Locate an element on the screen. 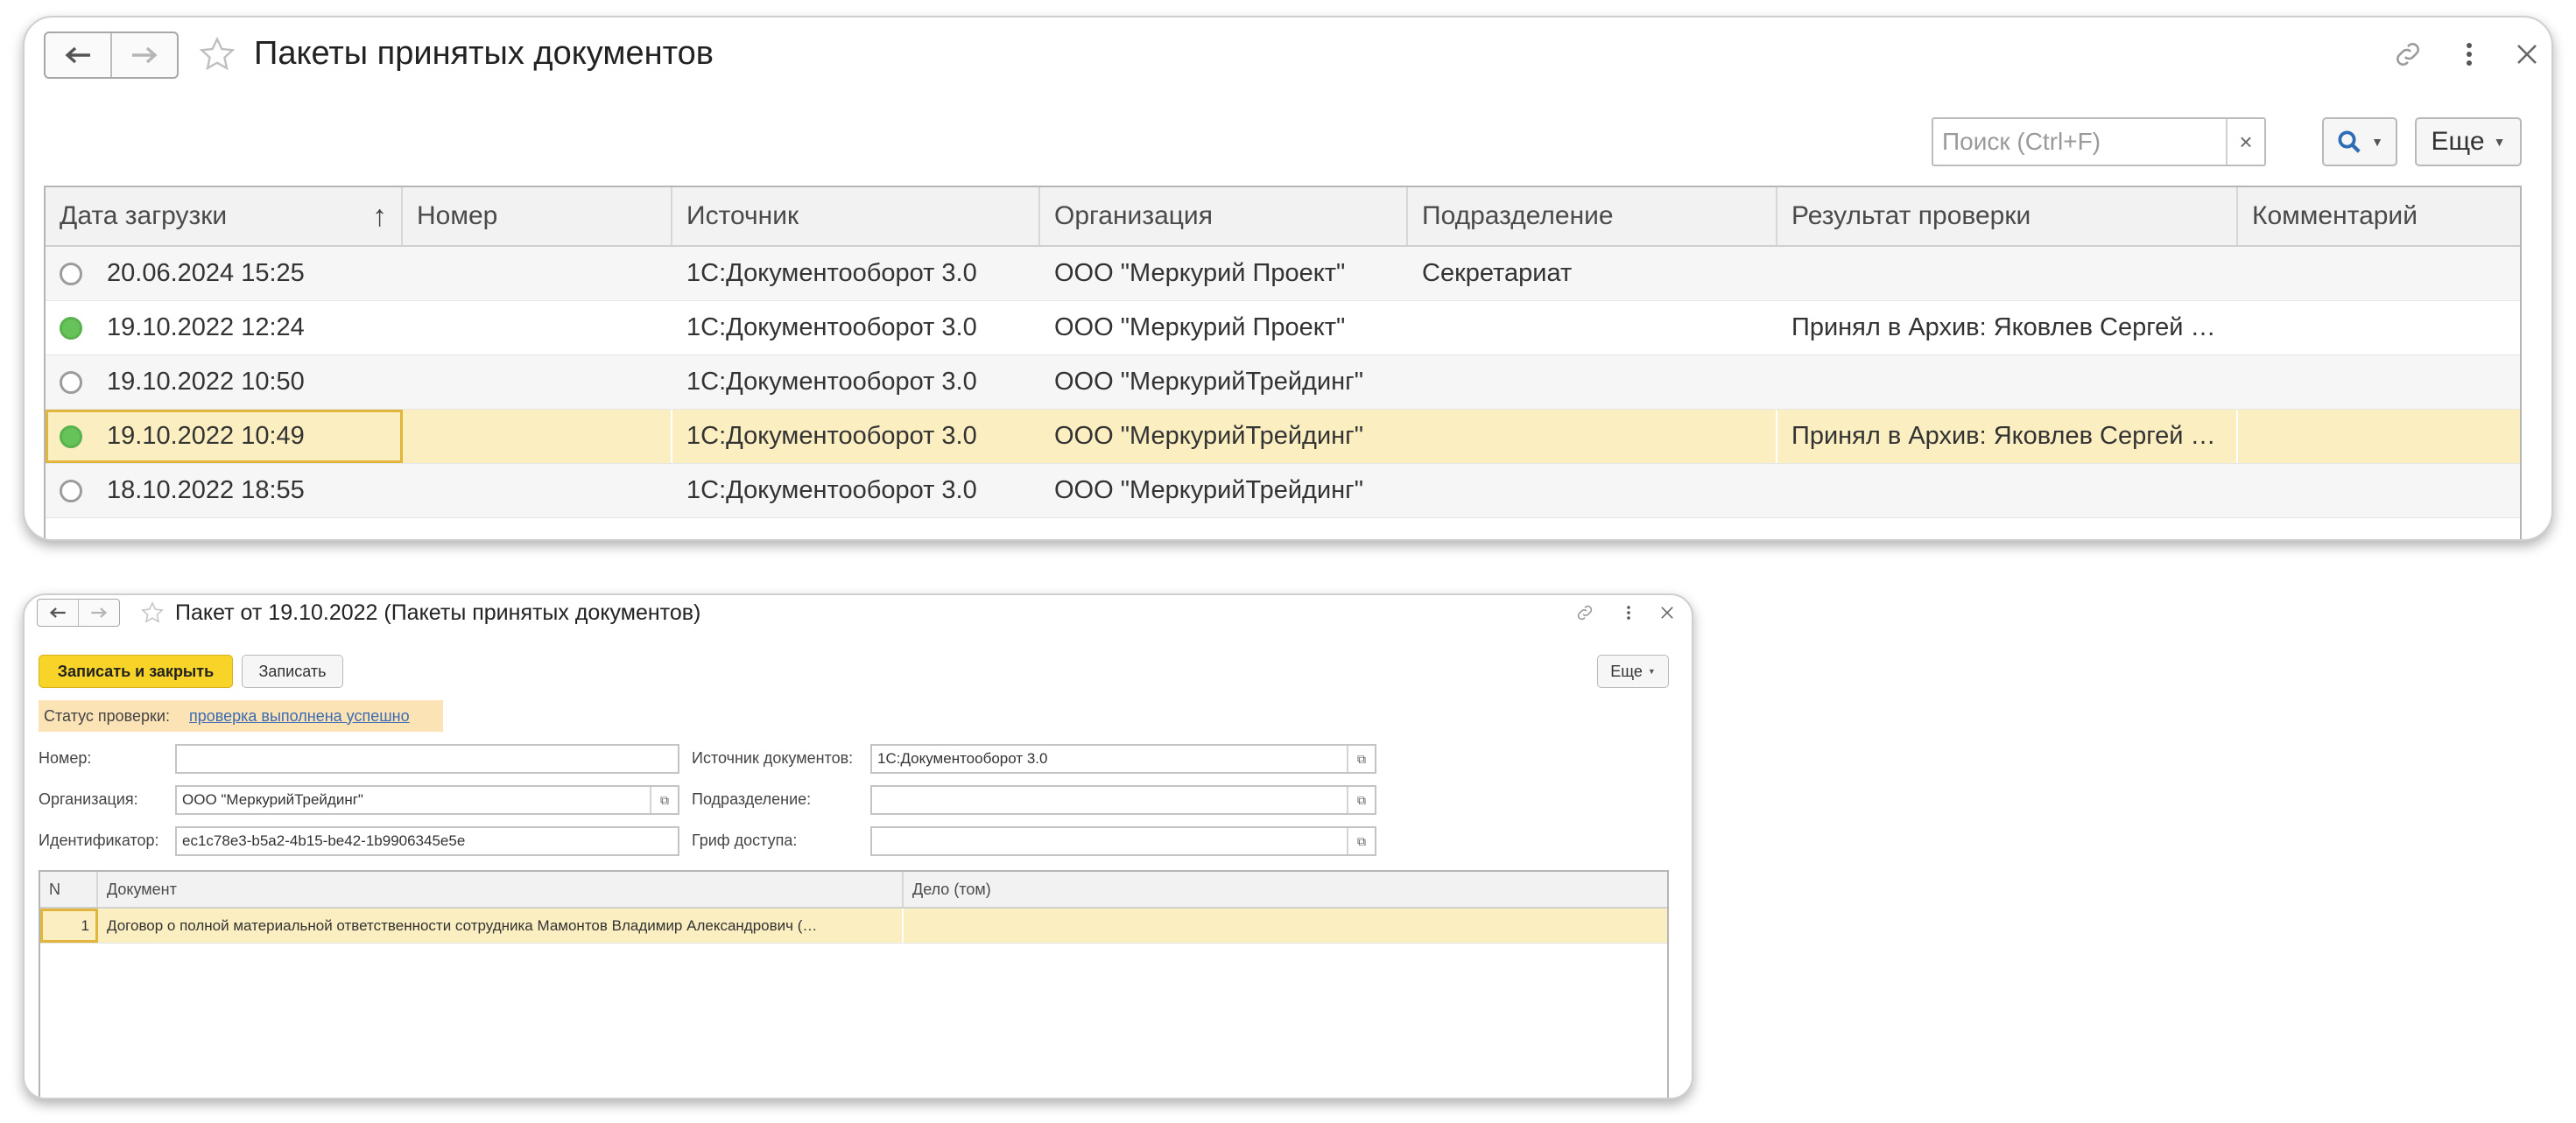 The height and width of the screenshot is (1123, 2576). column-header-document: Документ is located at coordinates (501, 889).